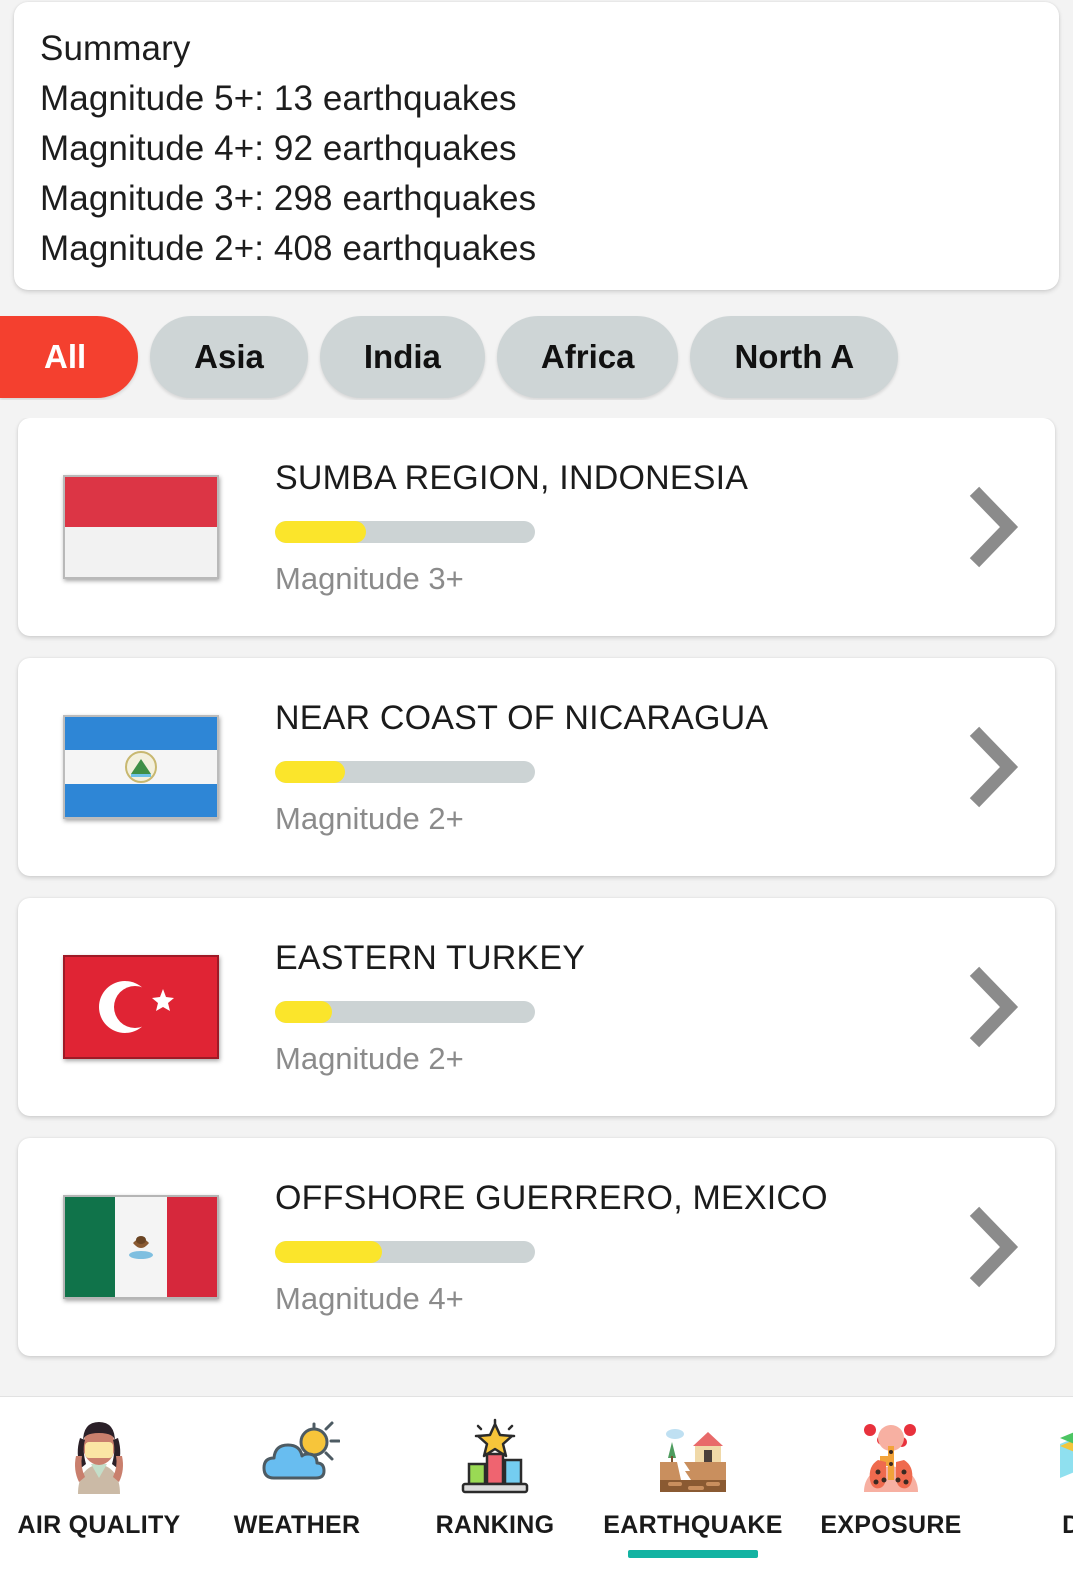  I want to click on list-item-title: OFFSHORE GUERRERO, MEXICO, so click(551, 1197).